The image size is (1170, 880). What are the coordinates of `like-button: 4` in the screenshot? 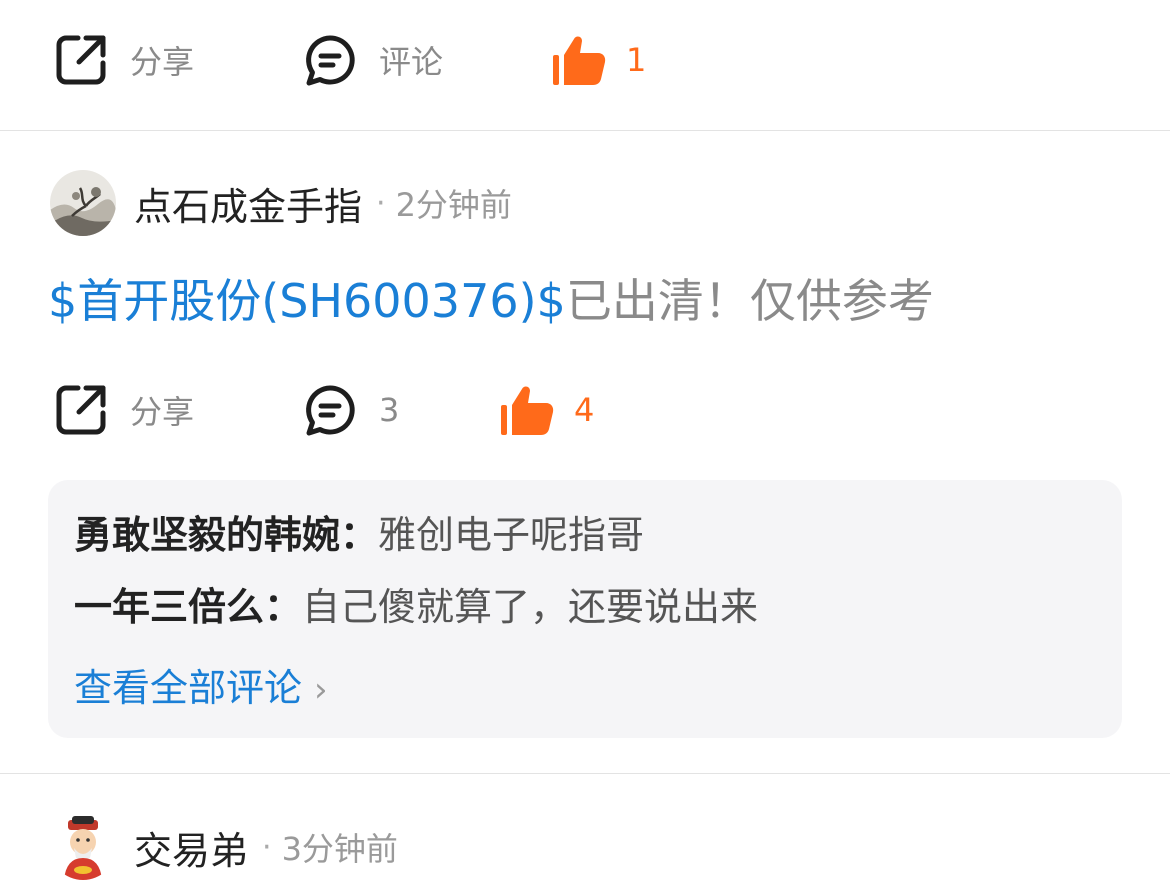 It's located at (547, 410).